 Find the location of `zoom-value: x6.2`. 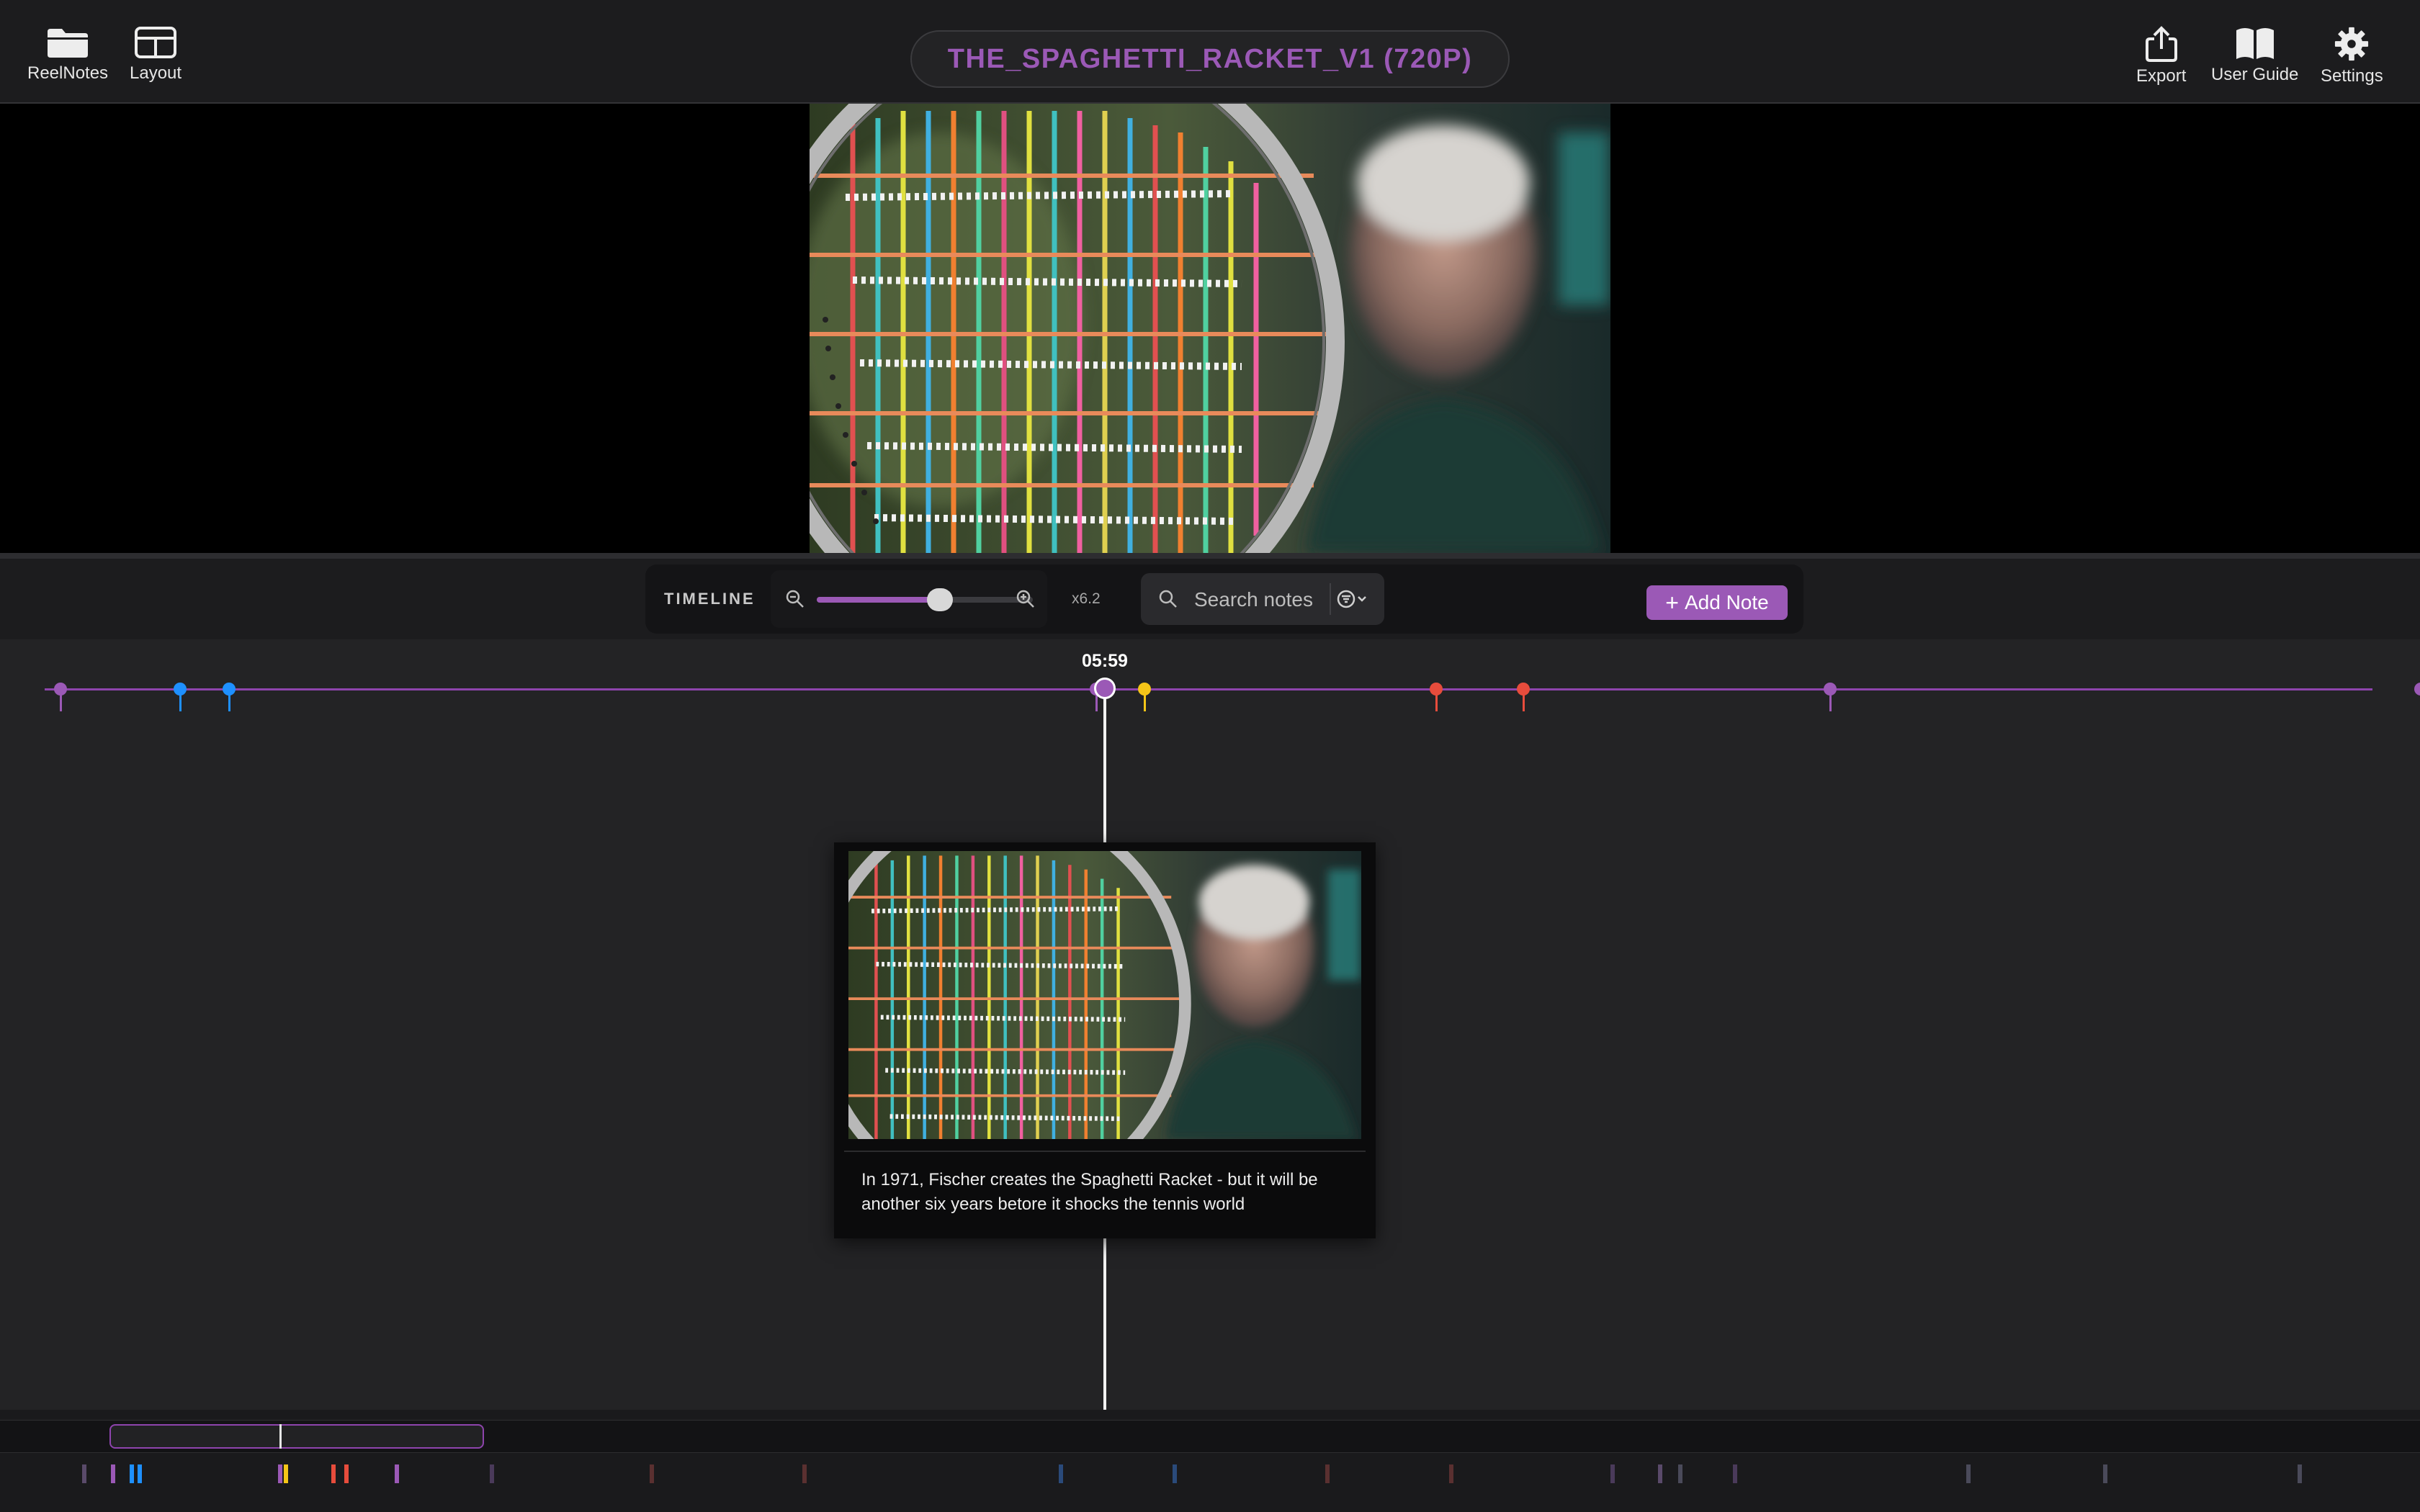

zoom-value: x6.2 is located at coordinates (1086, 598).